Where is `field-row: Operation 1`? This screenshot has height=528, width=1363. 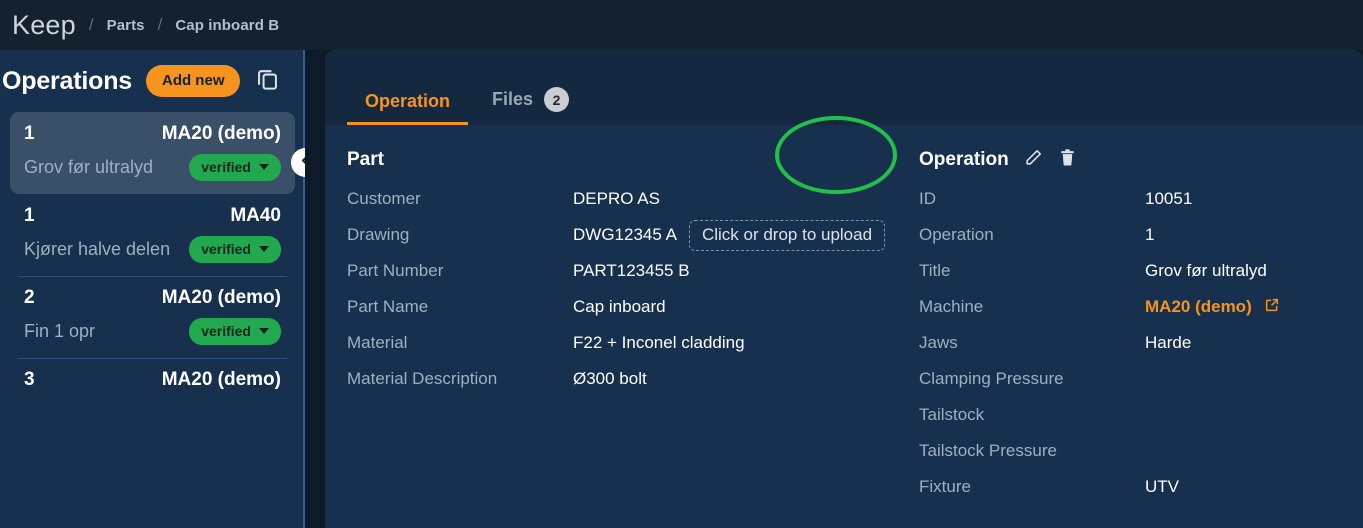 field-row: Operation 1 is located at coordinates (1099, 235).